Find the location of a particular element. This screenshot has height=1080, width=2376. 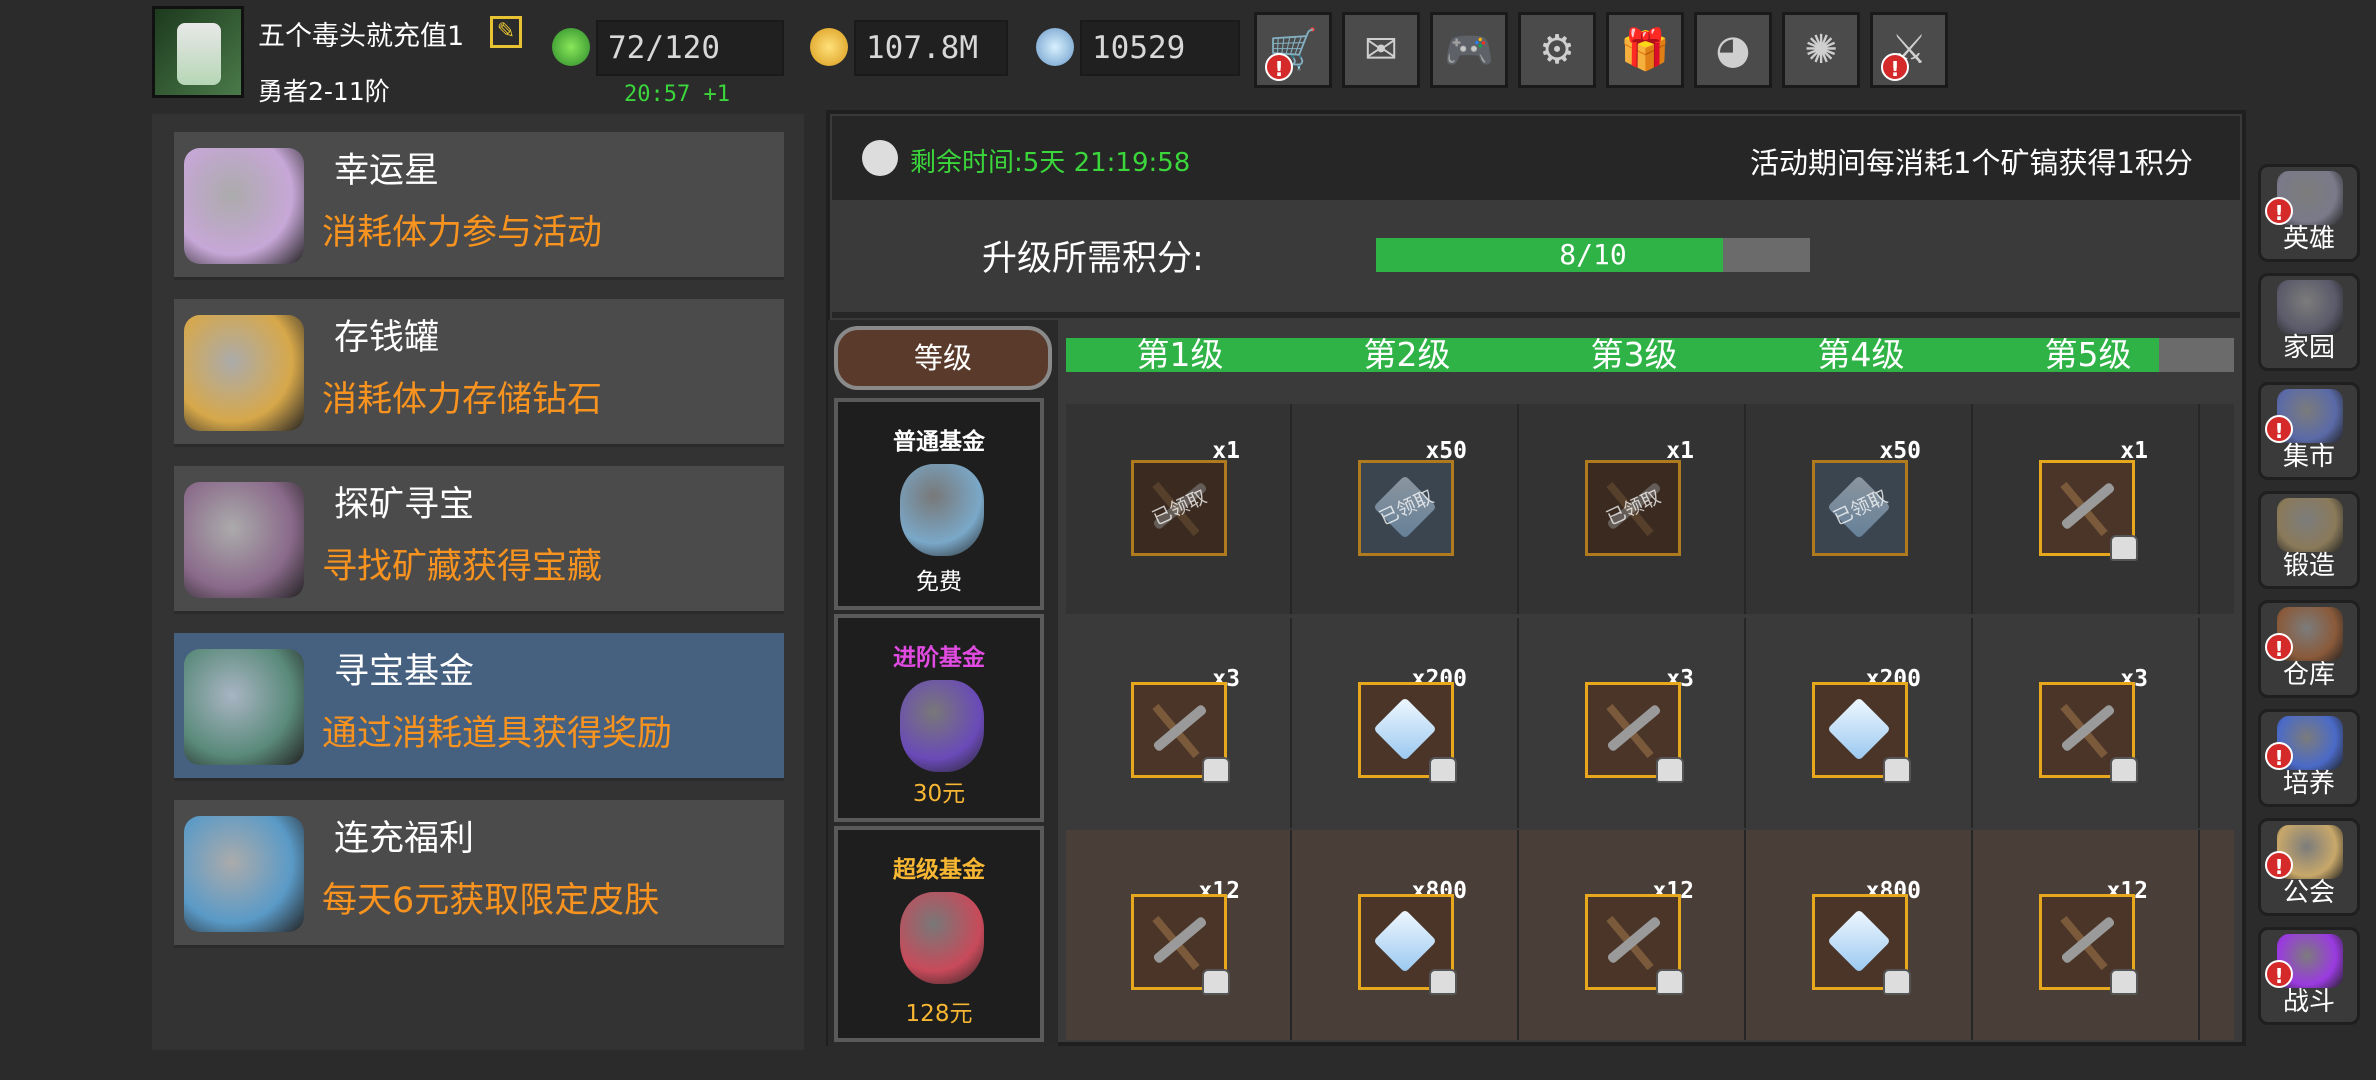

fund-tier: 超级基金 128元 is located at coordinates (939, 934).